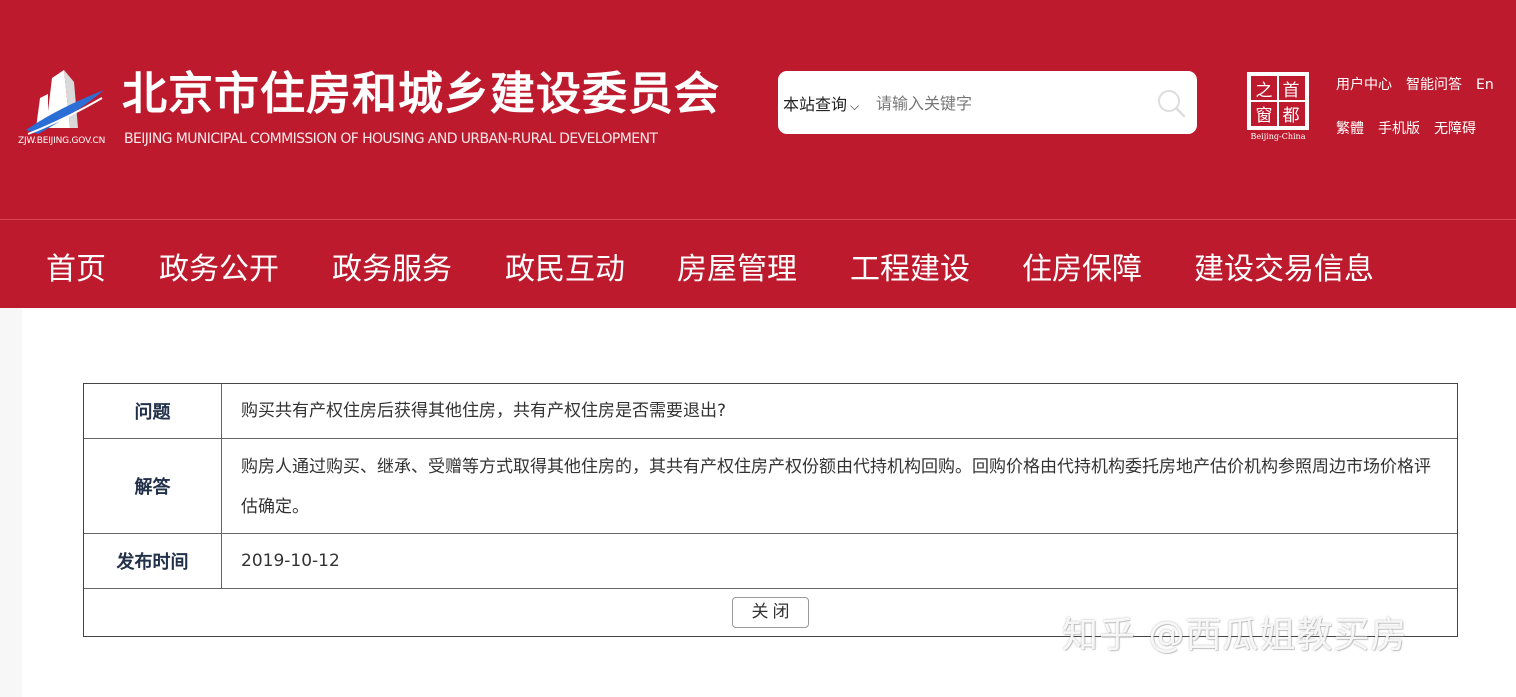  What do you see at coordinates (153, 561) in the screenshot?
I see `date-label: 发布时间` at bounding box center [153, 561].